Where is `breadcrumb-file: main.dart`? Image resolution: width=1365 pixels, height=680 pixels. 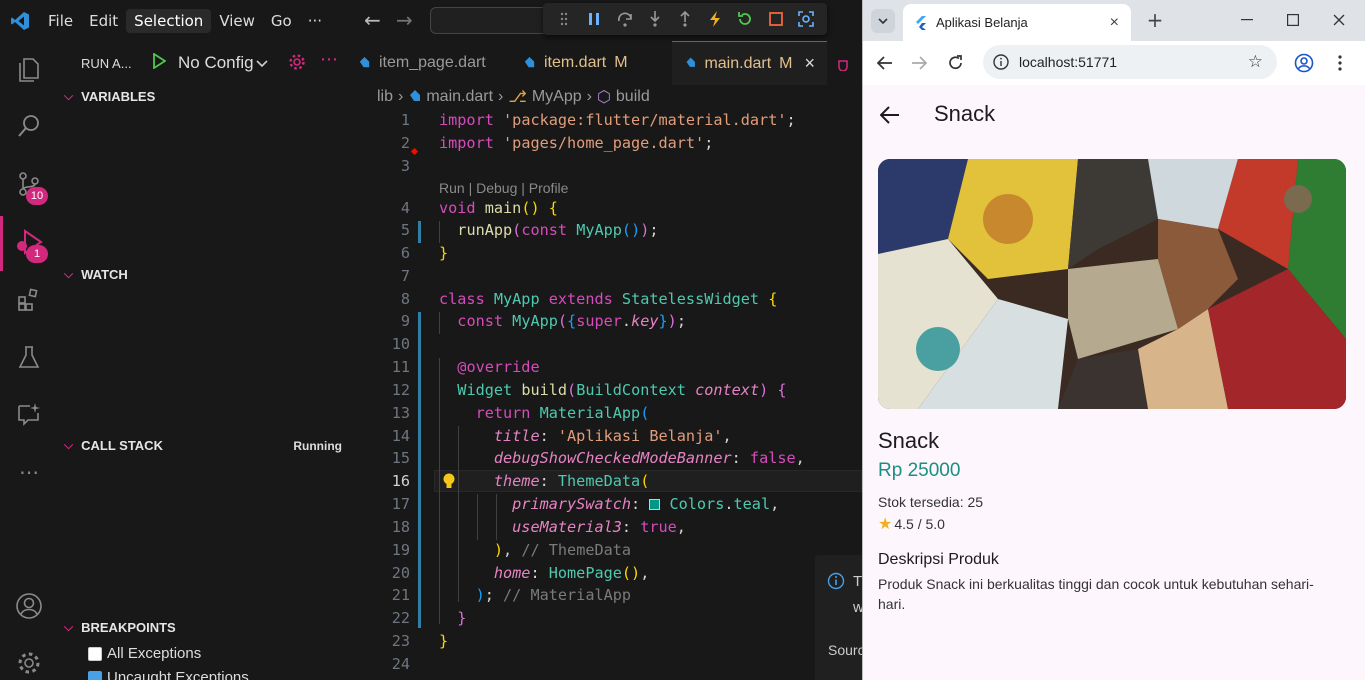 breadcrumb-file: main.dart is located at coordinates (459, 97).